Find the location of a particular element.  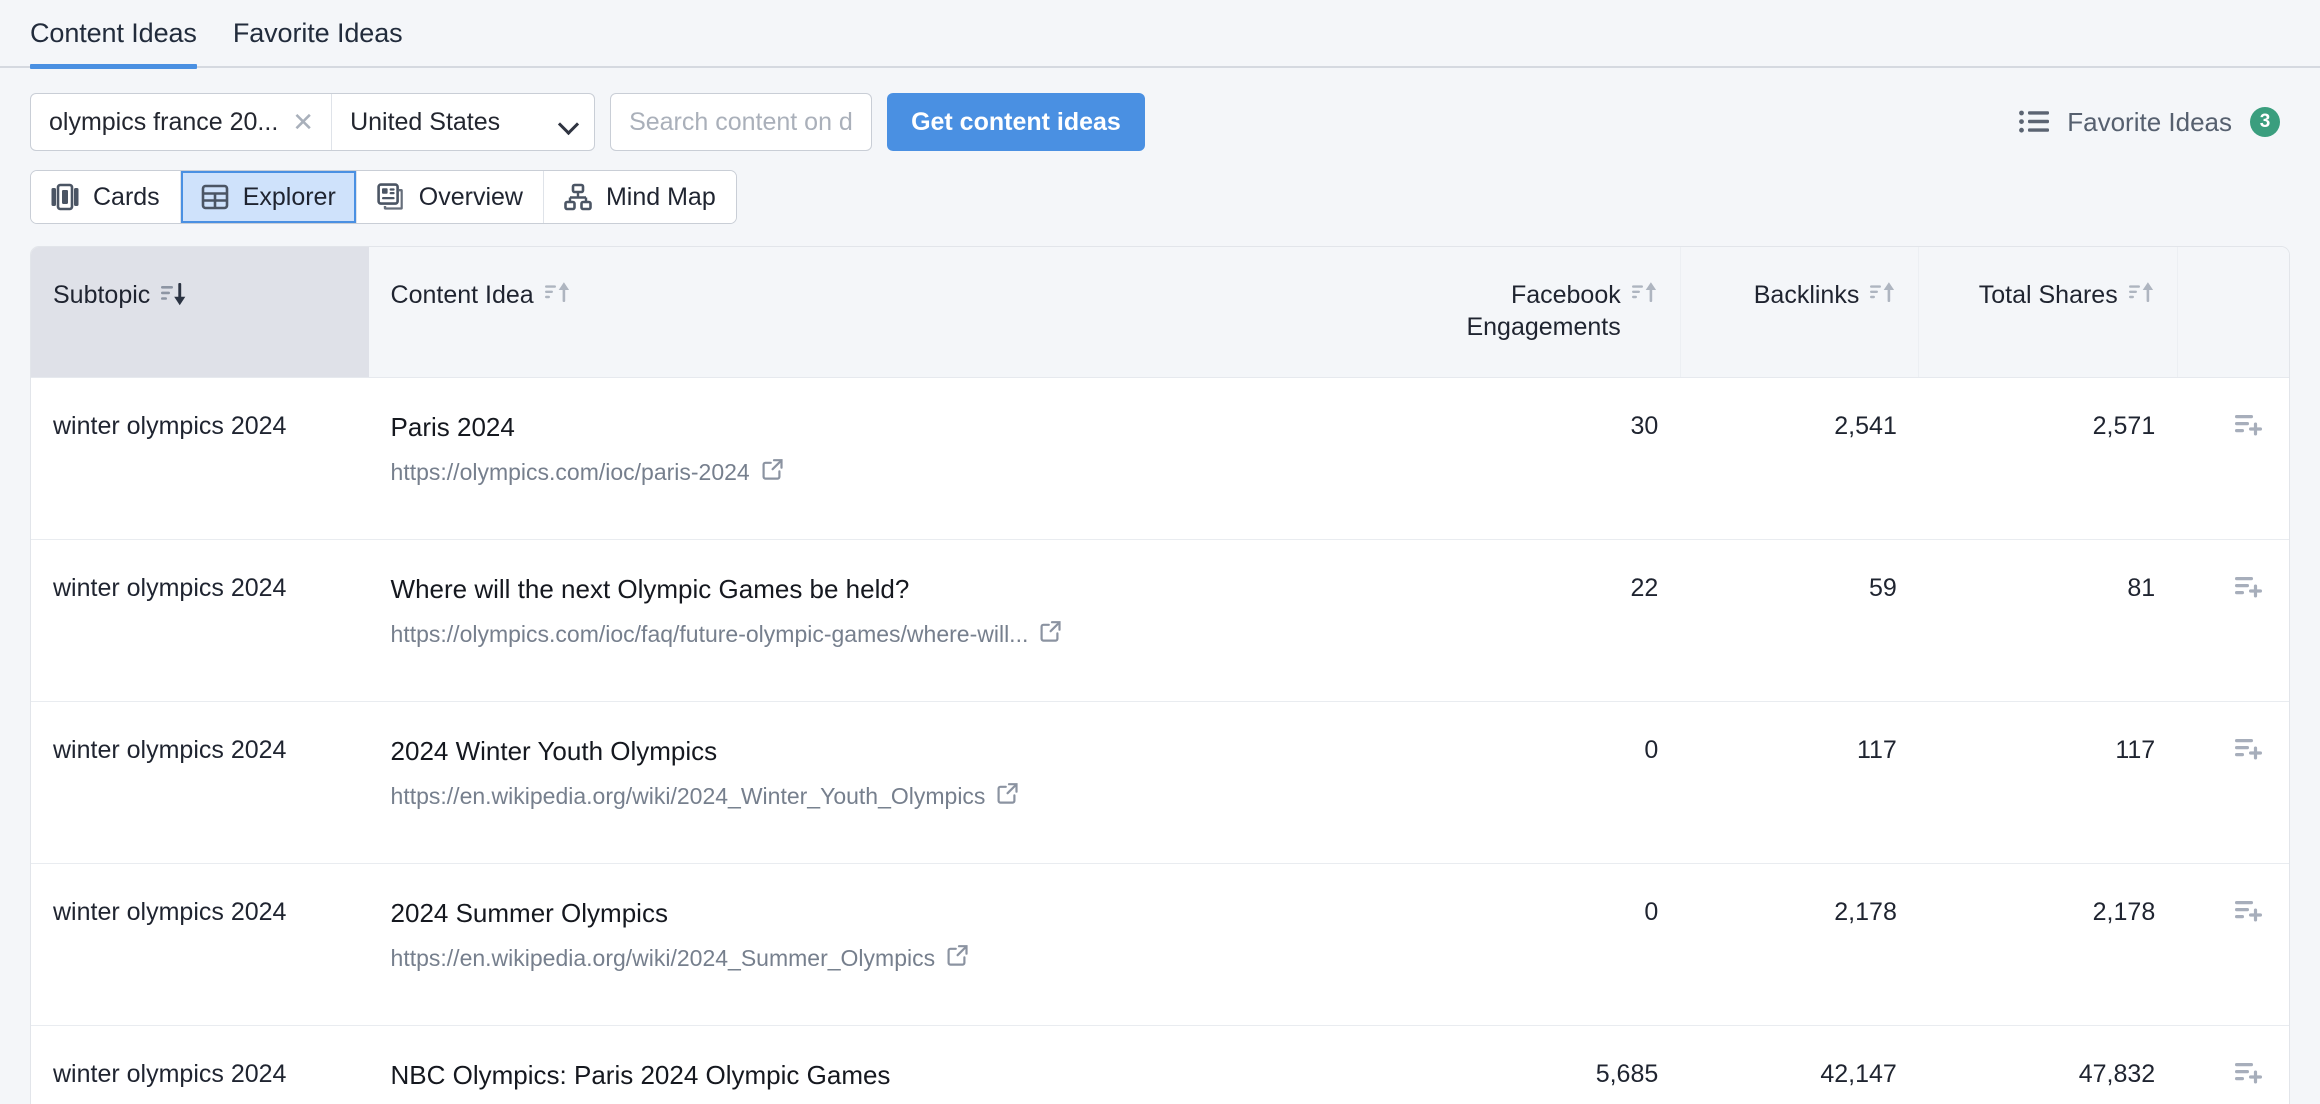

tab-favorite-ideas: Favorite Ideas is located at coordinates (318, 34).